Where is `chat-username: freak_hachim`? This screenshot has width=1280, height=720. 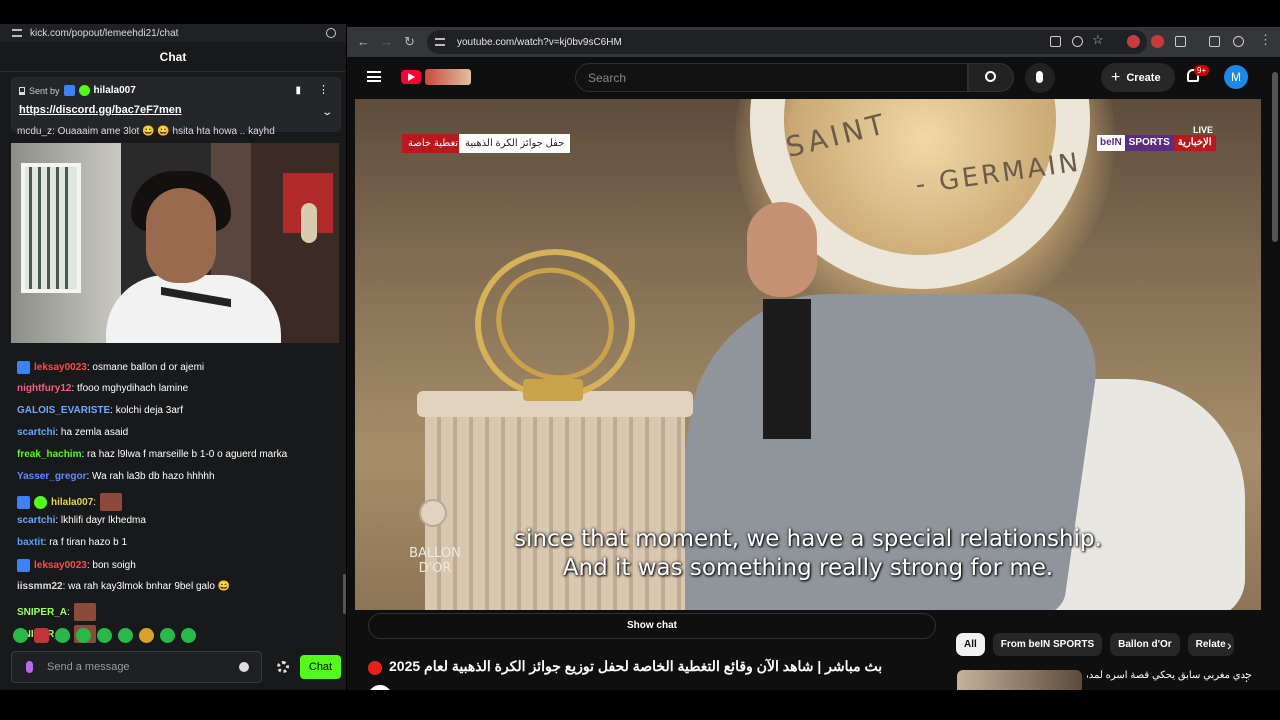 chat-username: freak_hachim is located at coordinates (49, 454).